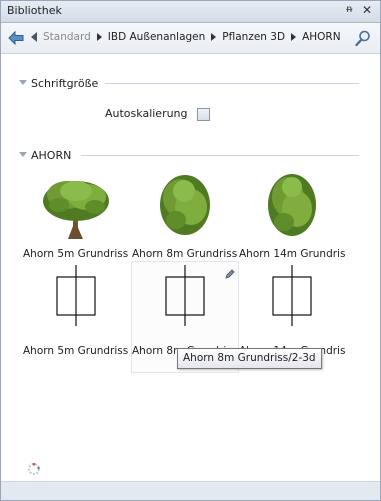 This screenshot has height=501, width=381. Describe the element at coordinates (16, 38) in the screenshot. I see `back-arrow-icon` at that location.